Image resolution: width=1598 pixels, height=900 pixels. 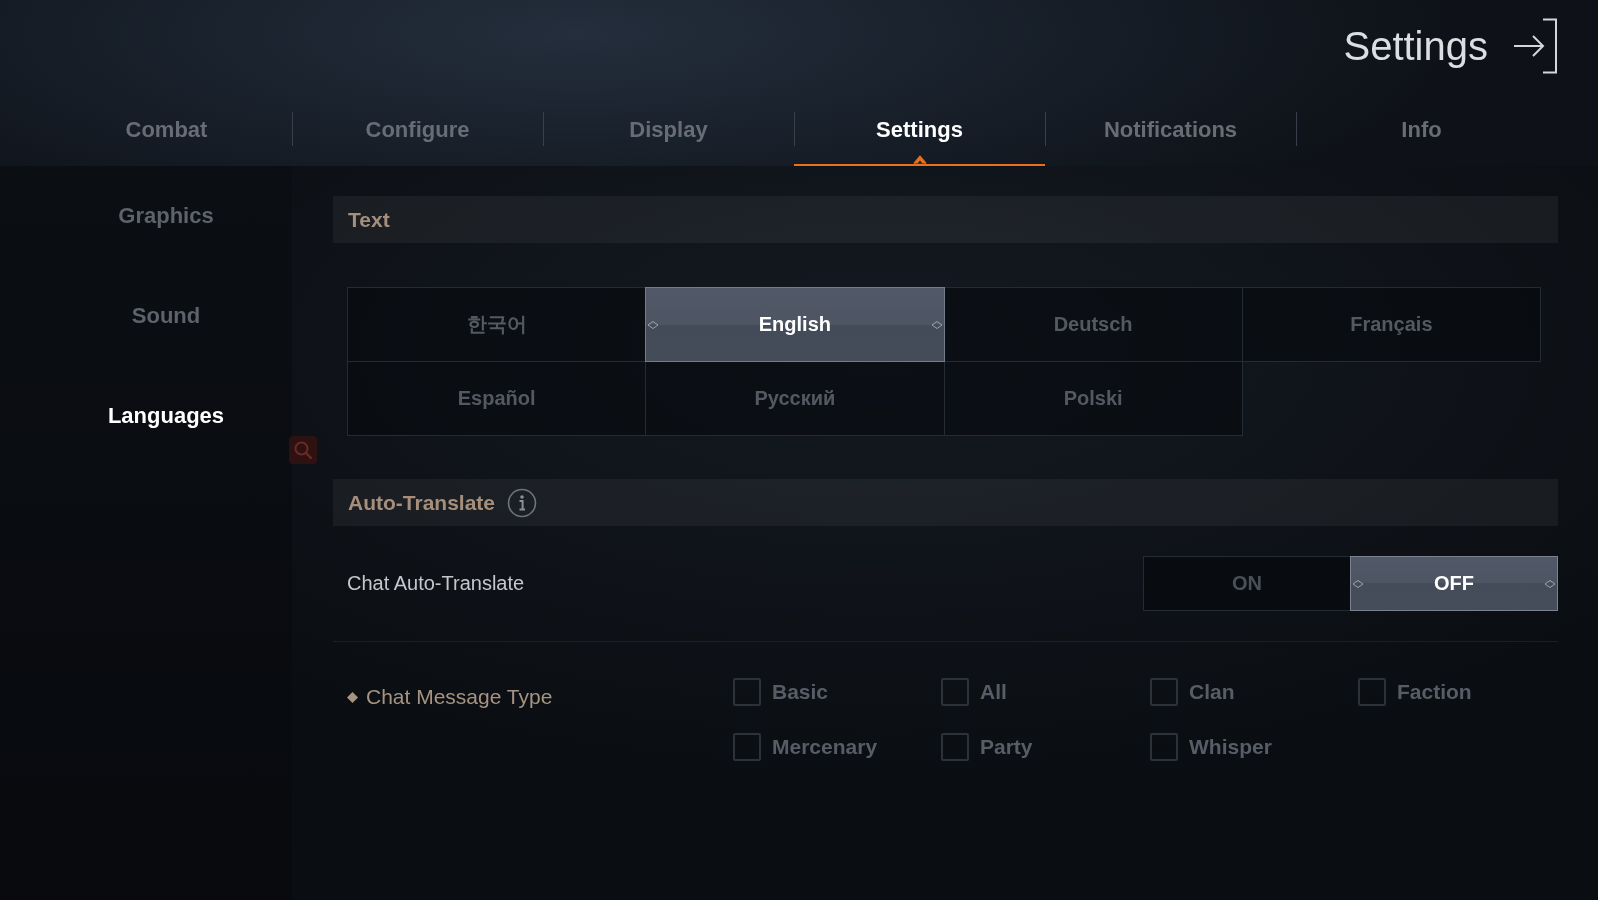 What do you see at coordinates (146, 316) in the screenshot?
I see `sidebar-item: Sound` at bounding box center [146, 316].